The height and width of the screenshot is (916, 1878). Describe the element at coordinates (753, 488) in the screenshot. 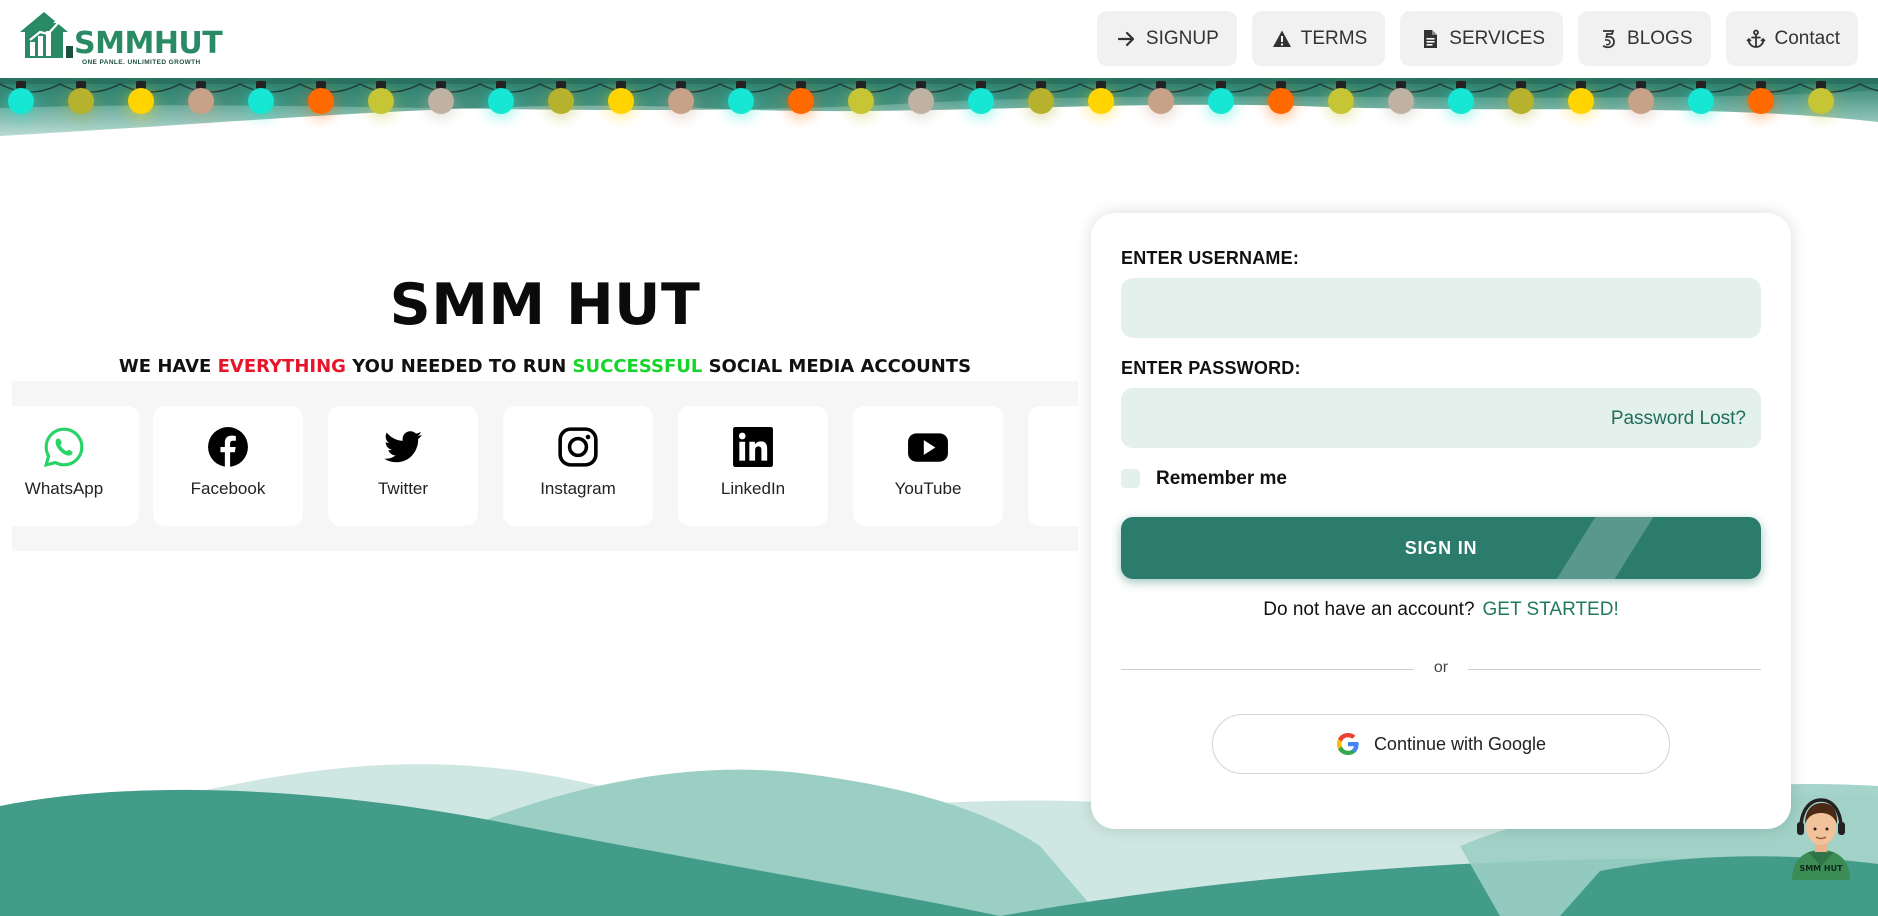

I see `platform-label: LinkedIn` at that location.